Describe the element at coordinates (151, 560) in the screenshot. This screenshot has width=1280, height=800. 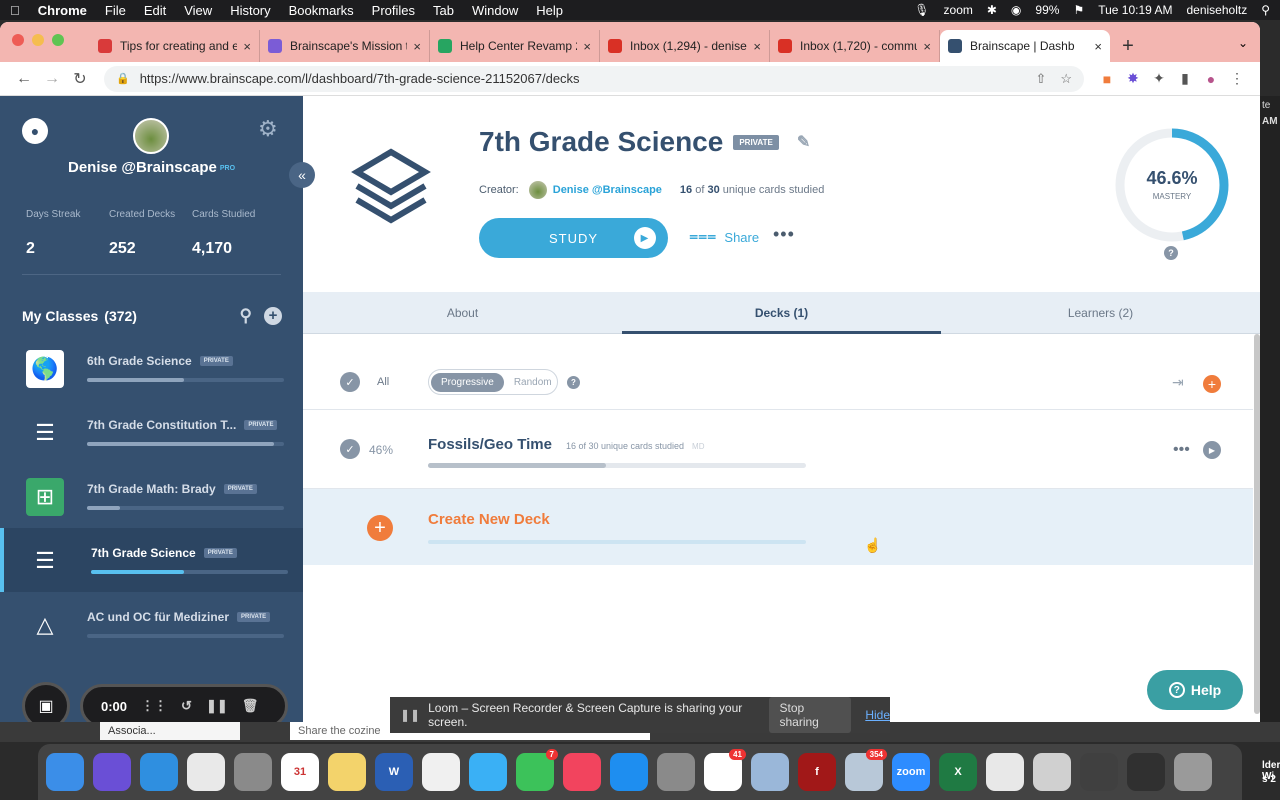
I see `sidebar-class-item: ☰ 7th Grade Science PRIVATE` at that location.